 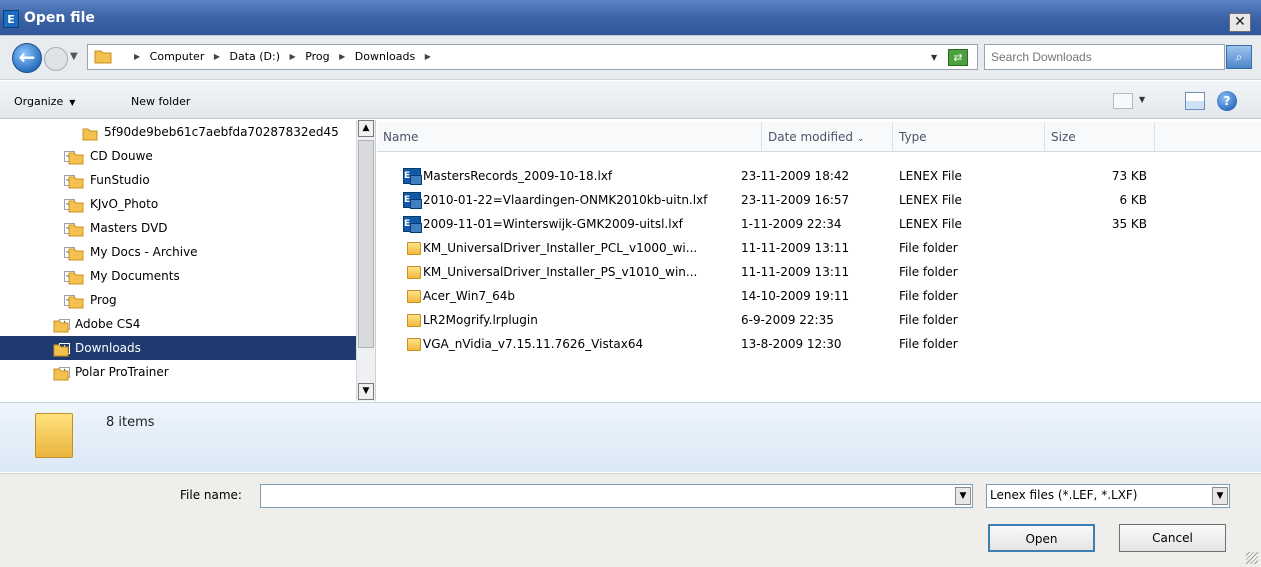 What do you see at coordinates (178, 276) in the screenshot?
I see `tree-item: +My Documents` at bounding box center [178, 276].